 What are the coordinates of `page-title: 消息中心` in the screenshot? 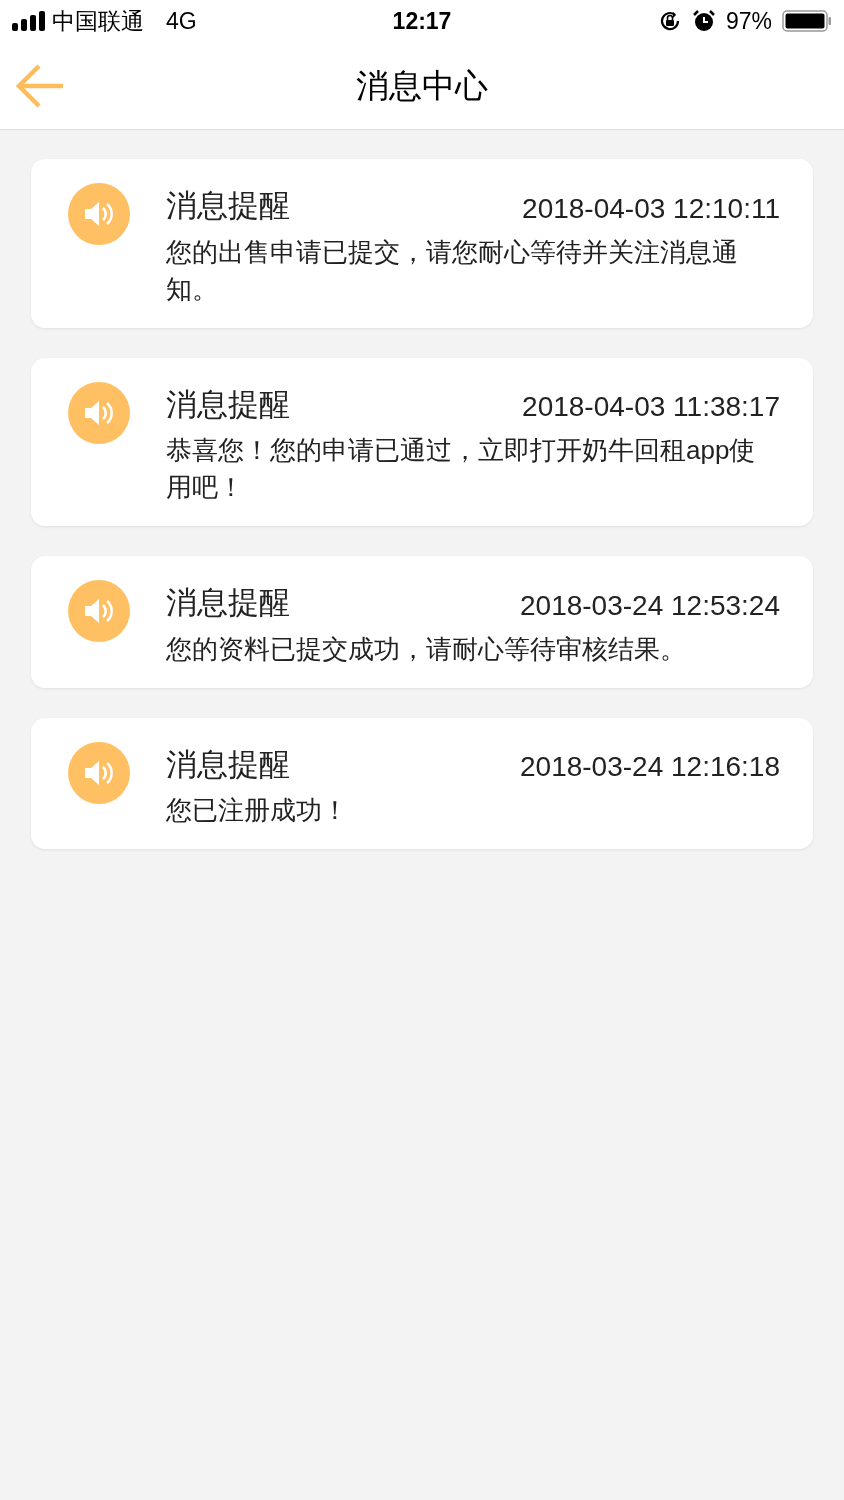 It's located at (422, 85).